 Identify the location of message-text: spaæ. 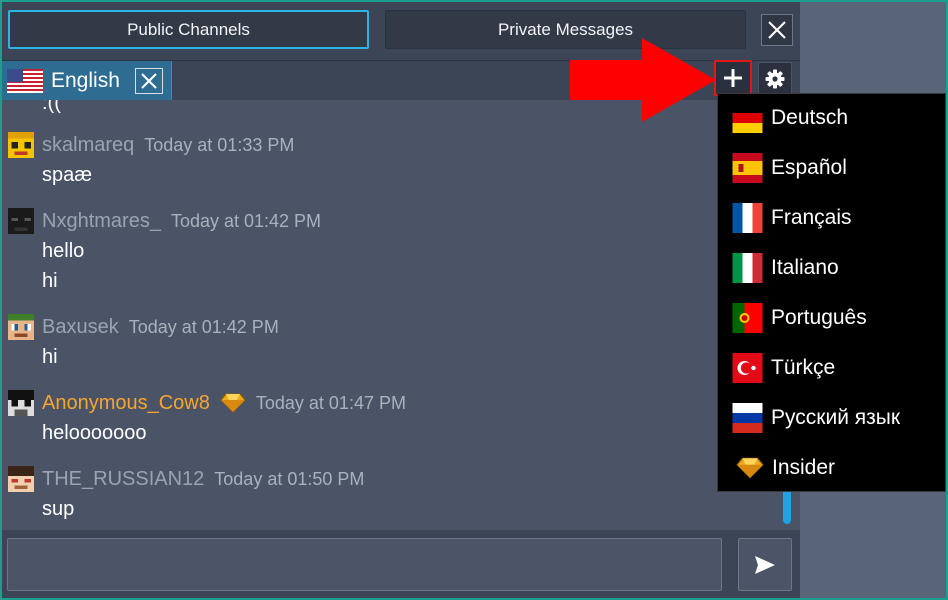
(67, 175).